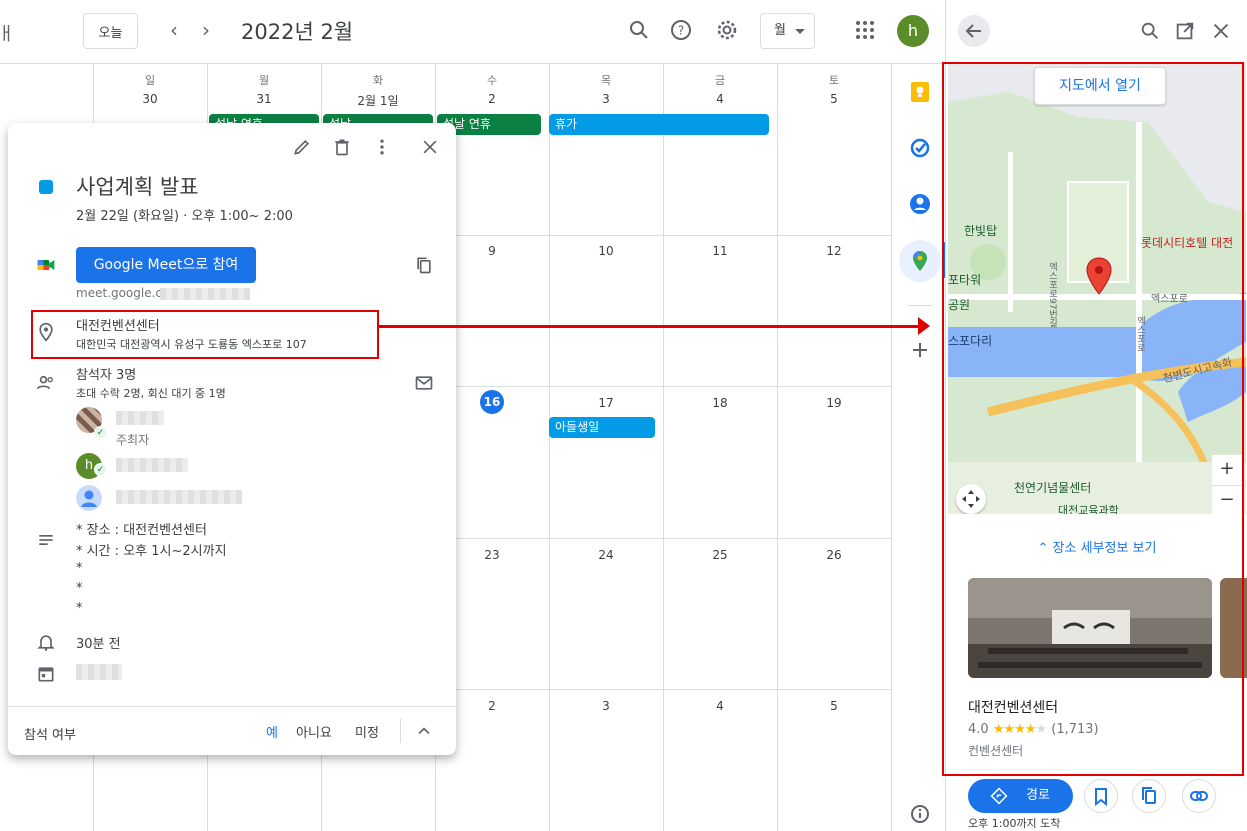 This screenshot has width=1247, height=831. What do you see at coordinates (606, 80) in the screenshot?
I see `weekday-header: 목` at bounding box center [606, 80].